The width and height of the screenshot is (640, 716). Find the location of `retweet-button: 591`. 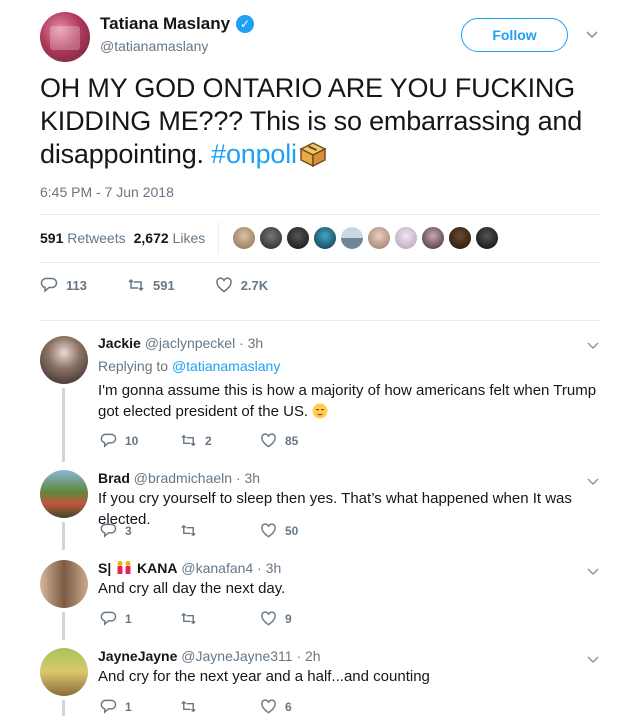

retweet-button: 591 is located at coordinates (151, 285).